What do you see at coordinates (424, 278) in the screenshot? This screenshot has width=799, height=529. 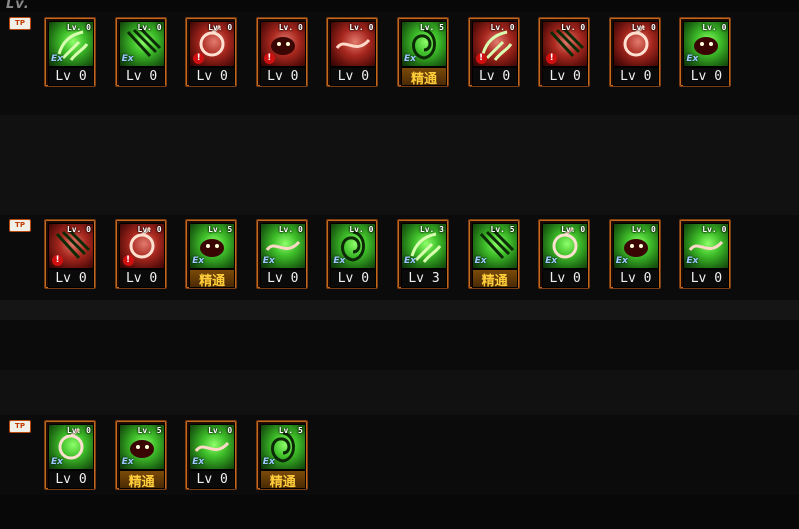 I see `skill-level-label: Lv 3` at bounding box center [424, 278].